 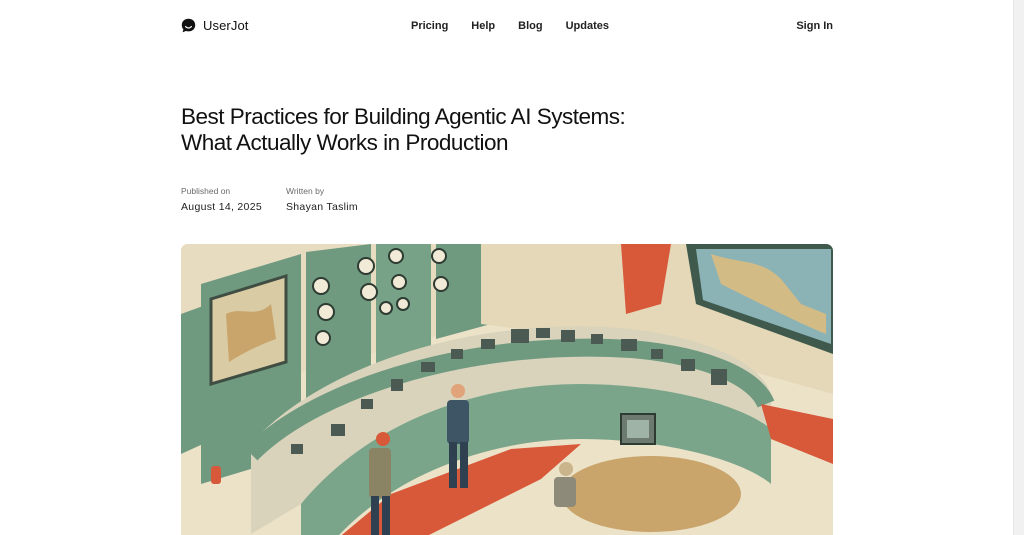 What do you see at coordinates (587, 26) in the screenshot?
I see `nav-link-updates: Updates` at bounding box center [587, 26].